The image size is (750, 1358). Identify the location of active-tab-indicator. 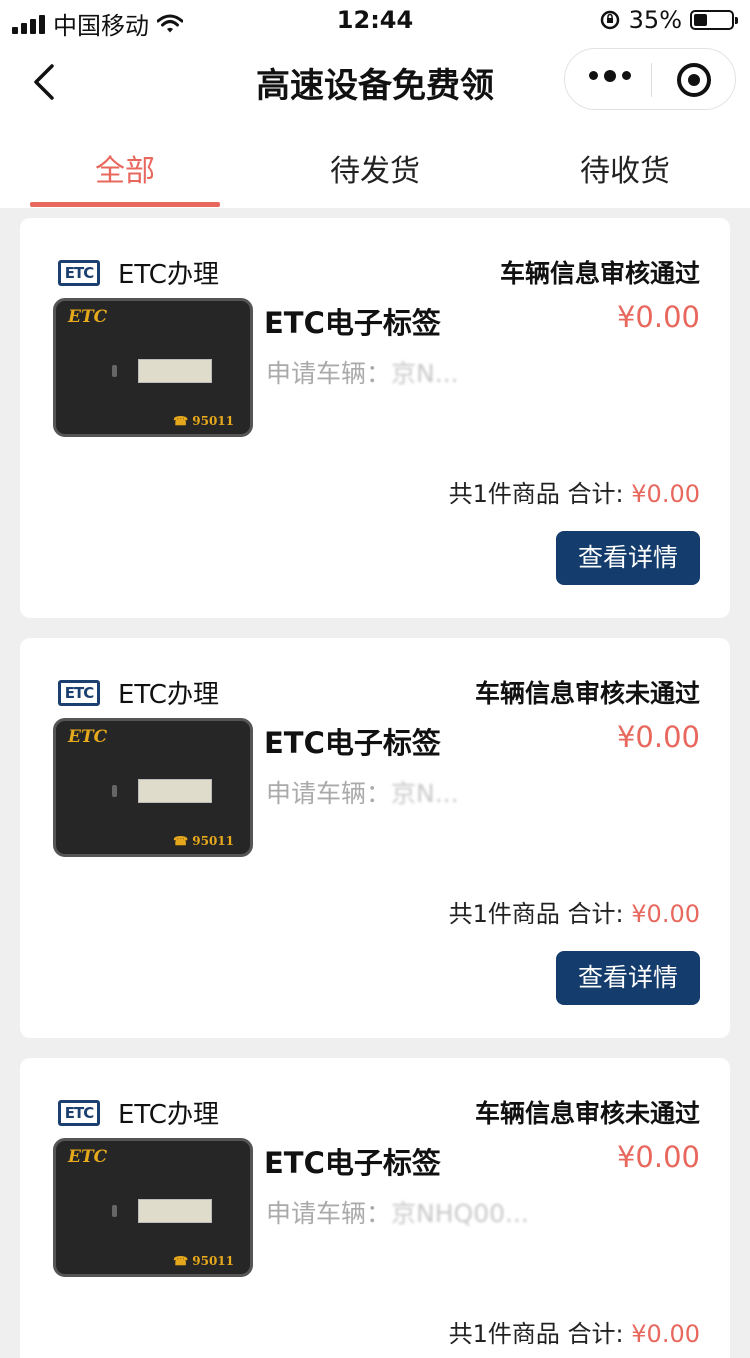
(125, 204).